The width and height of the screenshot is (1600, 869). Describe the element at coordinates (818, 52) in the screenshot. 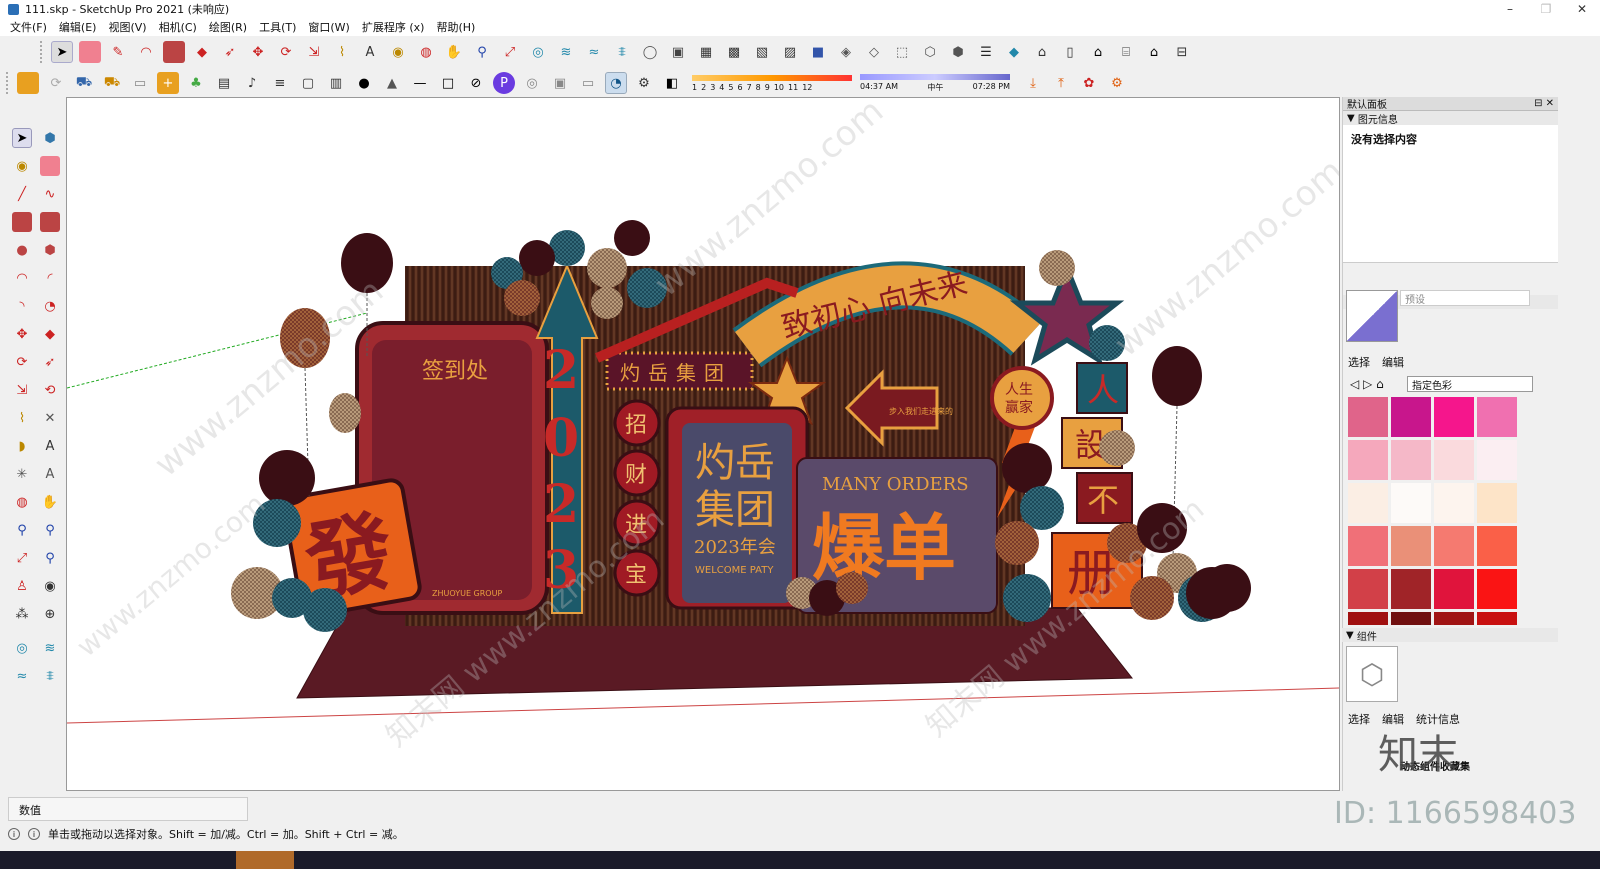

I see `style-textured-icon: ■` at that location.